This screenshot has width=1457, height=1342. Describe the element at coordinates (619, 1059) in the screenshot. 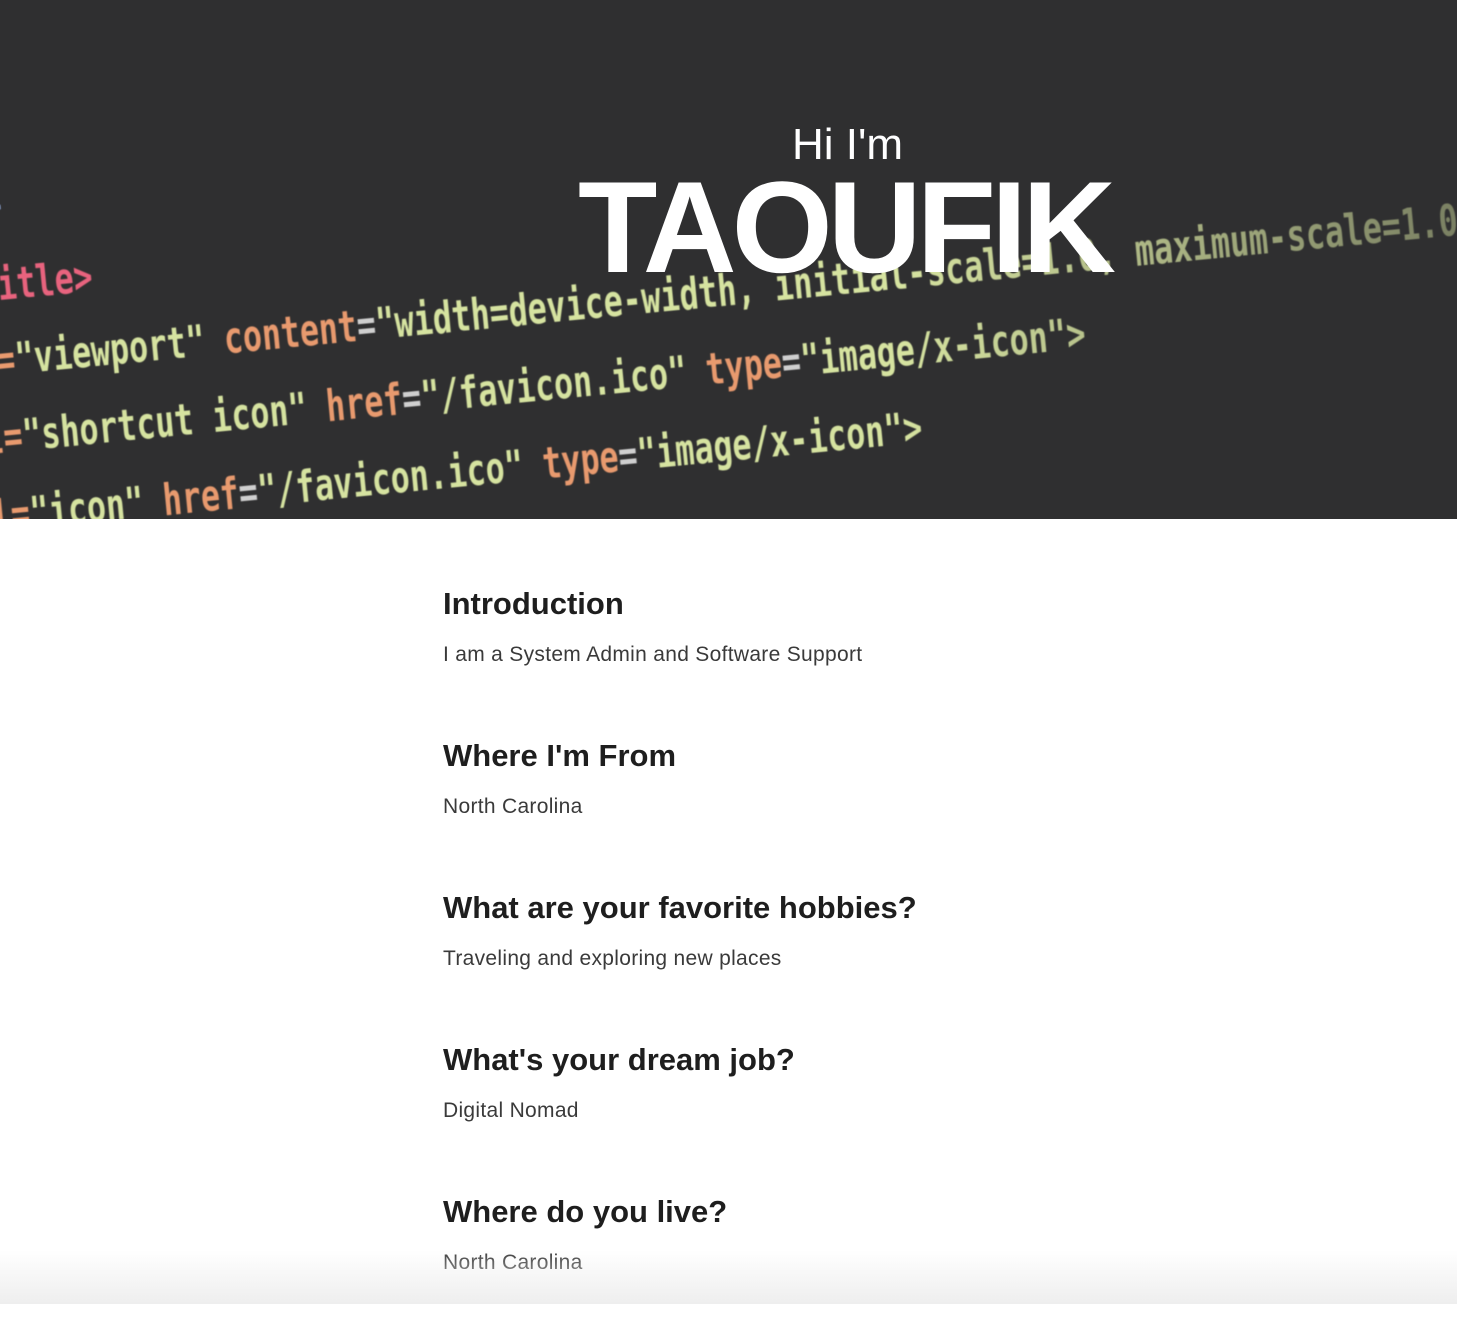

I see `section-heading: What's your dream job?` at that location.